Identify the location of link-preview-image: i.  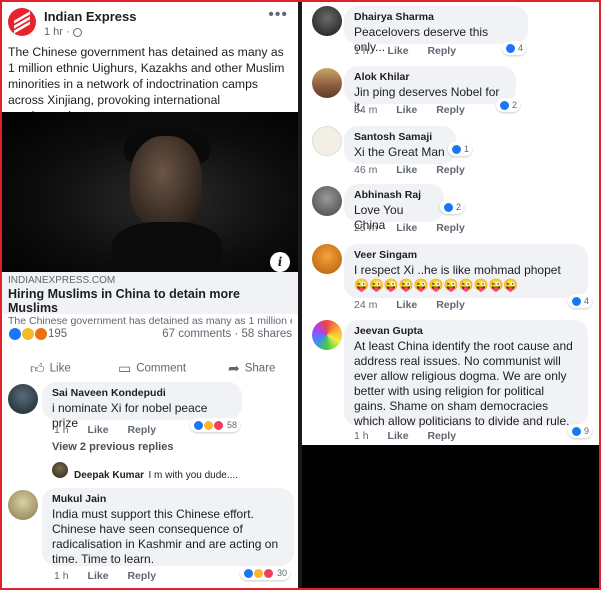
(150, 192).